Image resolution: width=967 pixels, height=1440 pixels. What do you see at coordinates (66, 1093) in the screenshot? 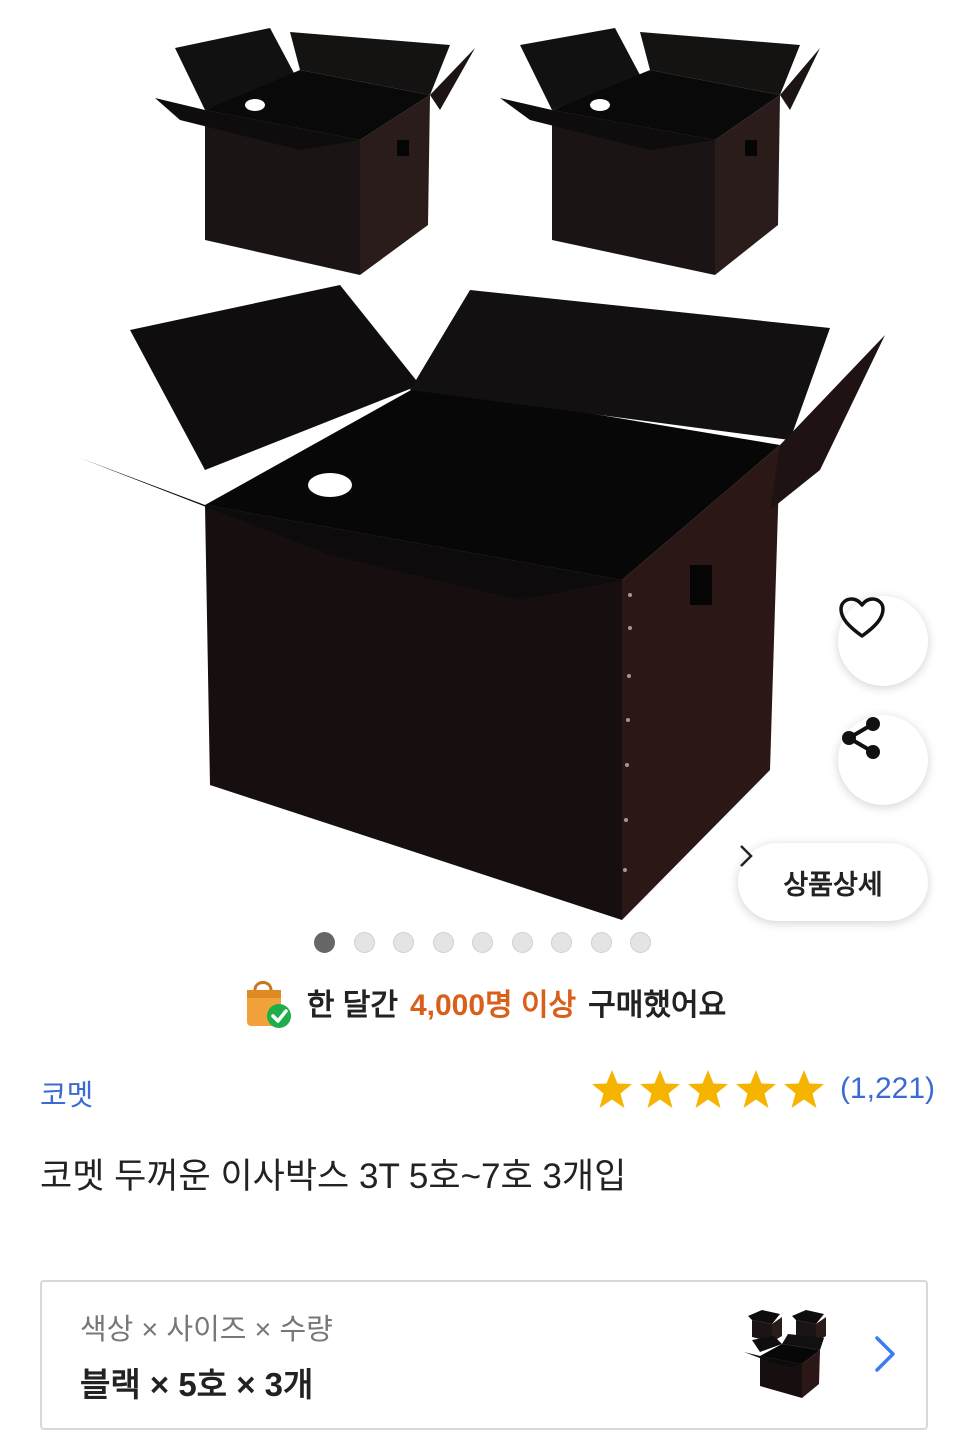
I see `brand-link: 코멧` at bounding box center [66, 1093].